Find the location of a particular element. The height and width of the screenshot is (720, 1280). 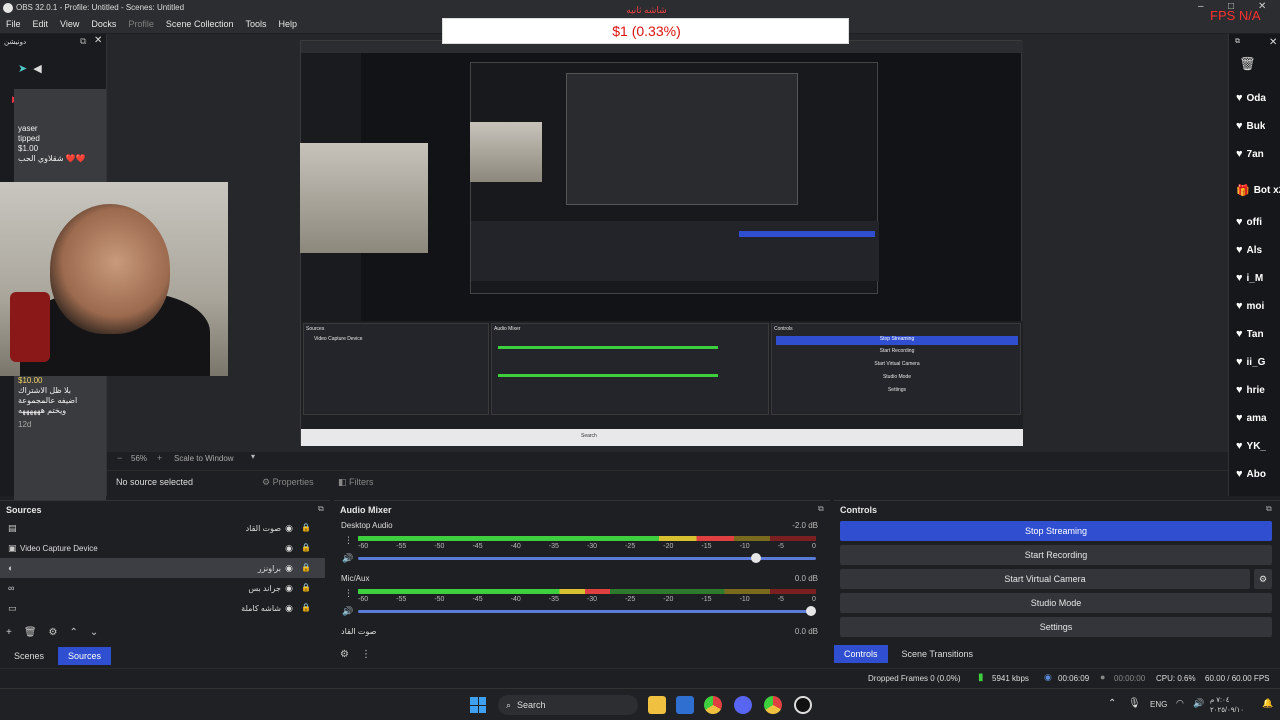

source-item: ▭ شاشه كاملة ◉ 🔒 is located at coordinates (162, 608).